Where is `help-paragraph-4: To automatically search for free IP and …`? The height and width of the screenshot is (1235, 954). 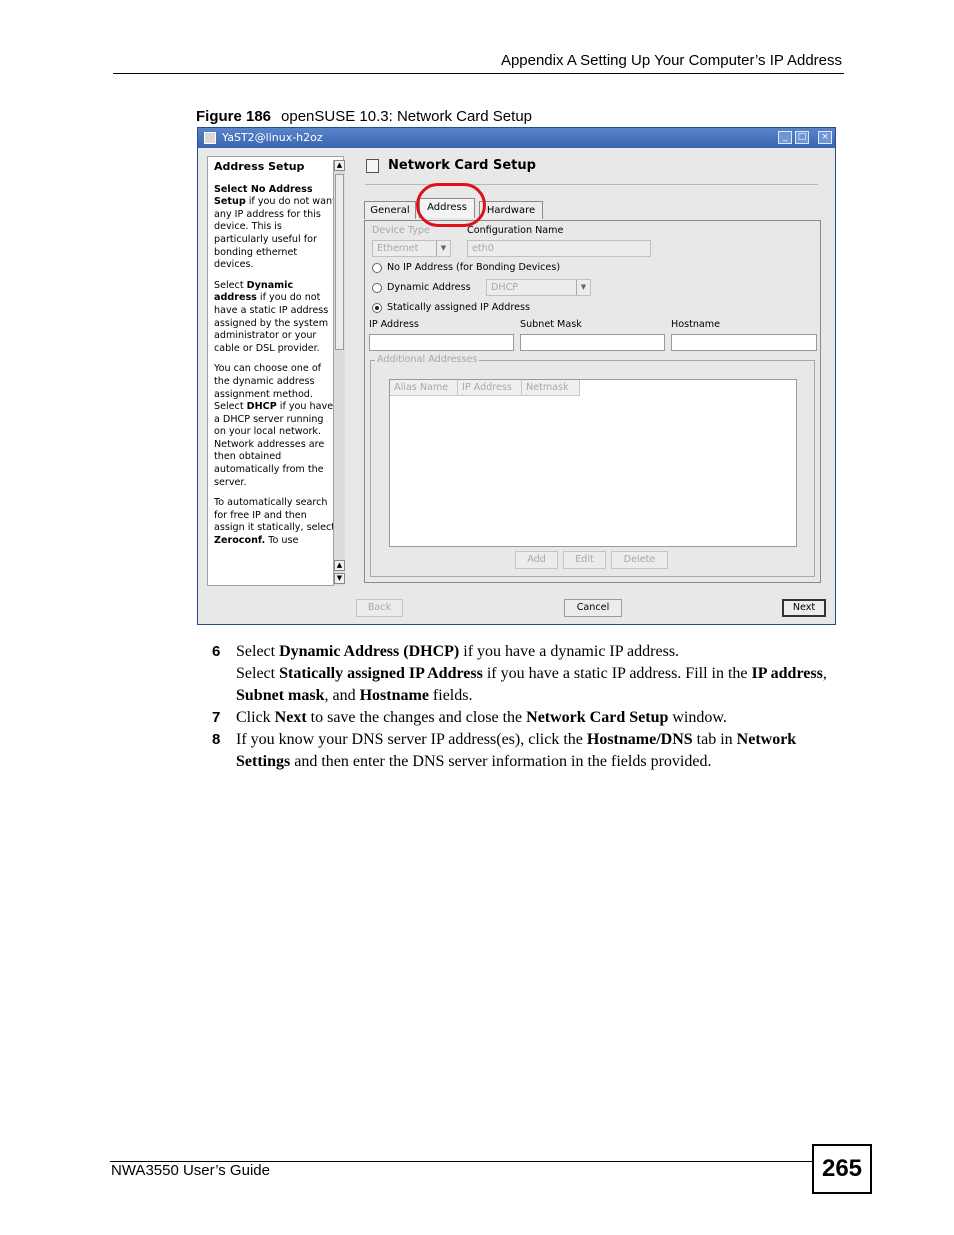 help-paragraph-4: To automatically search for free IP and … is located at coordinates (275, 522).